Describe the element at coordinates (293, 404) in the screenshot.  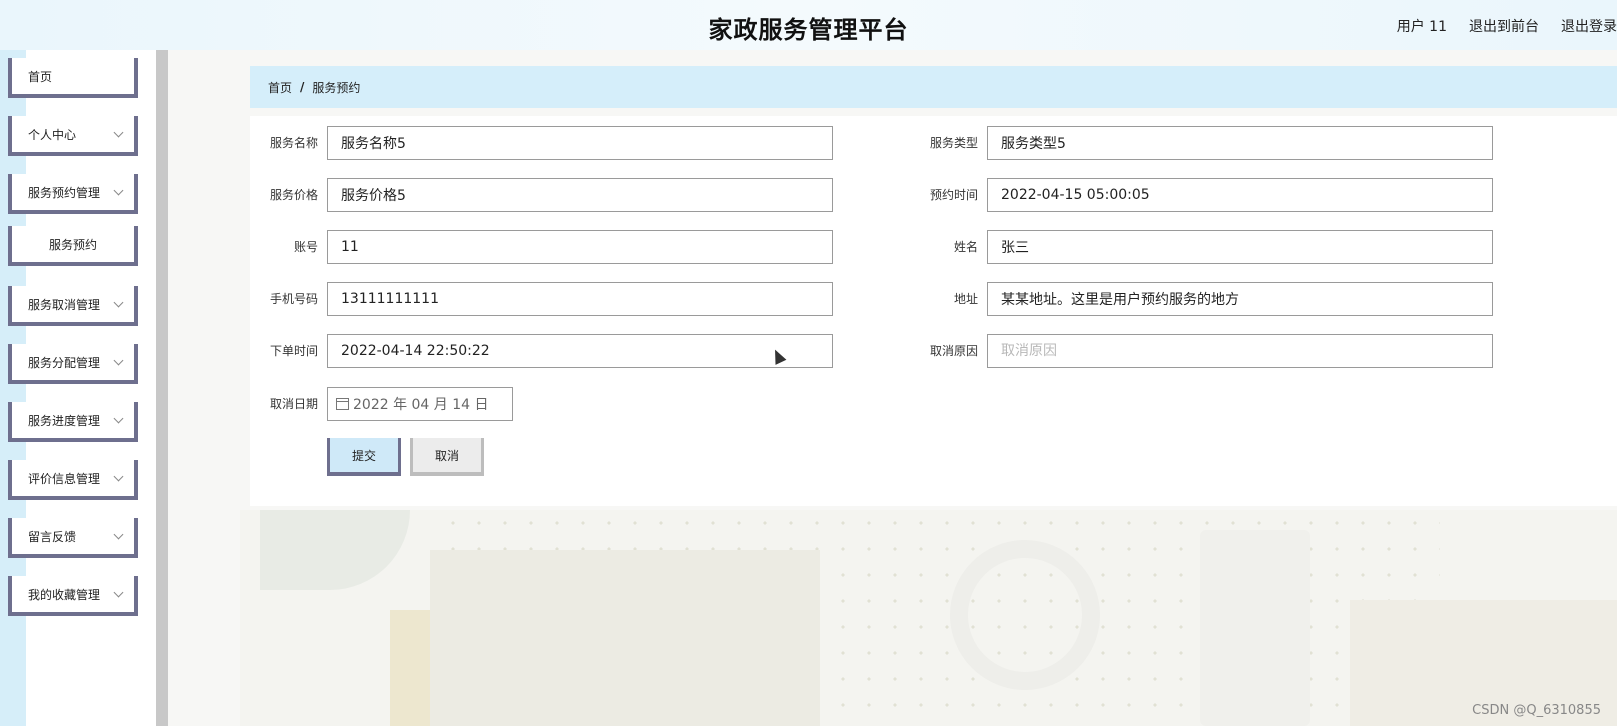
I see `cancel-date-label: 取消日期` at that location.